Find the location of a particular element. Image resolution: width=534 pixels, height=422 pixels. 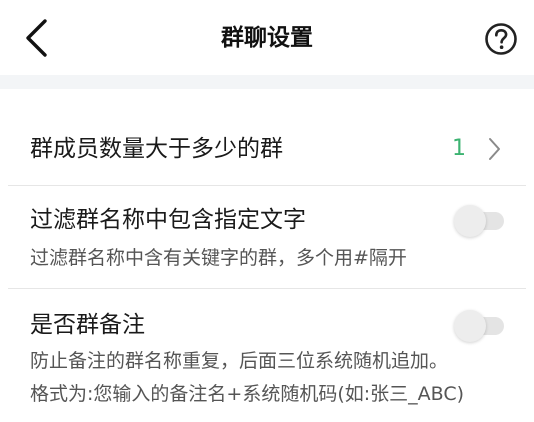

chevron-right-icon is located at coordinates (494, 149).